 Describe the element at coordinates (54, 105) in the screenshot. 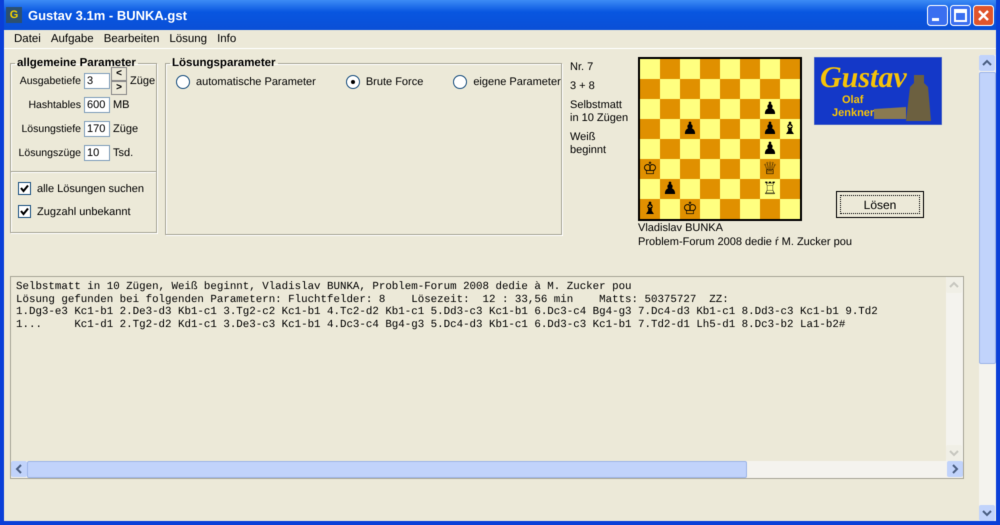

I see `field-label: Hashtables` at that location.